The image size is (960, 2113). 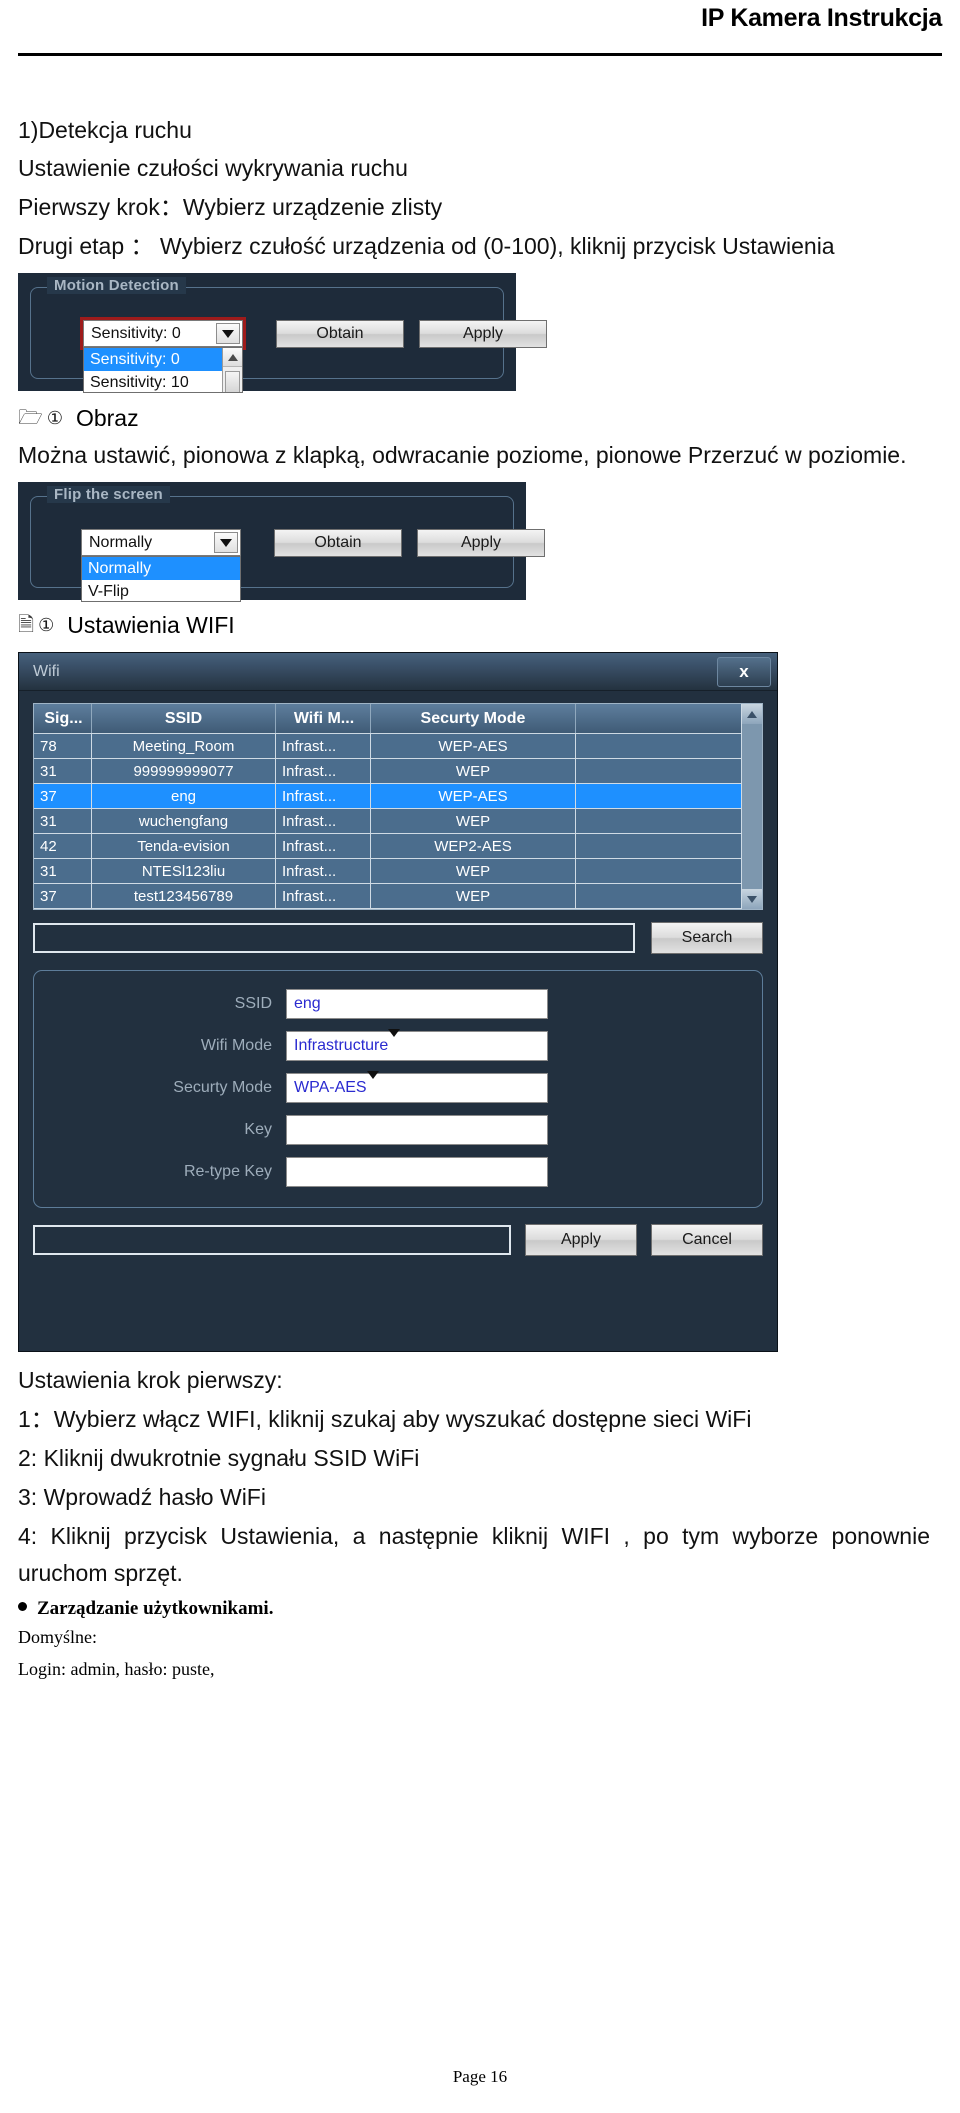 What do you see at coordinates (232, 381) in the screenshot?
I see `scrollbar-thumb` at bounding box center [232, 381].